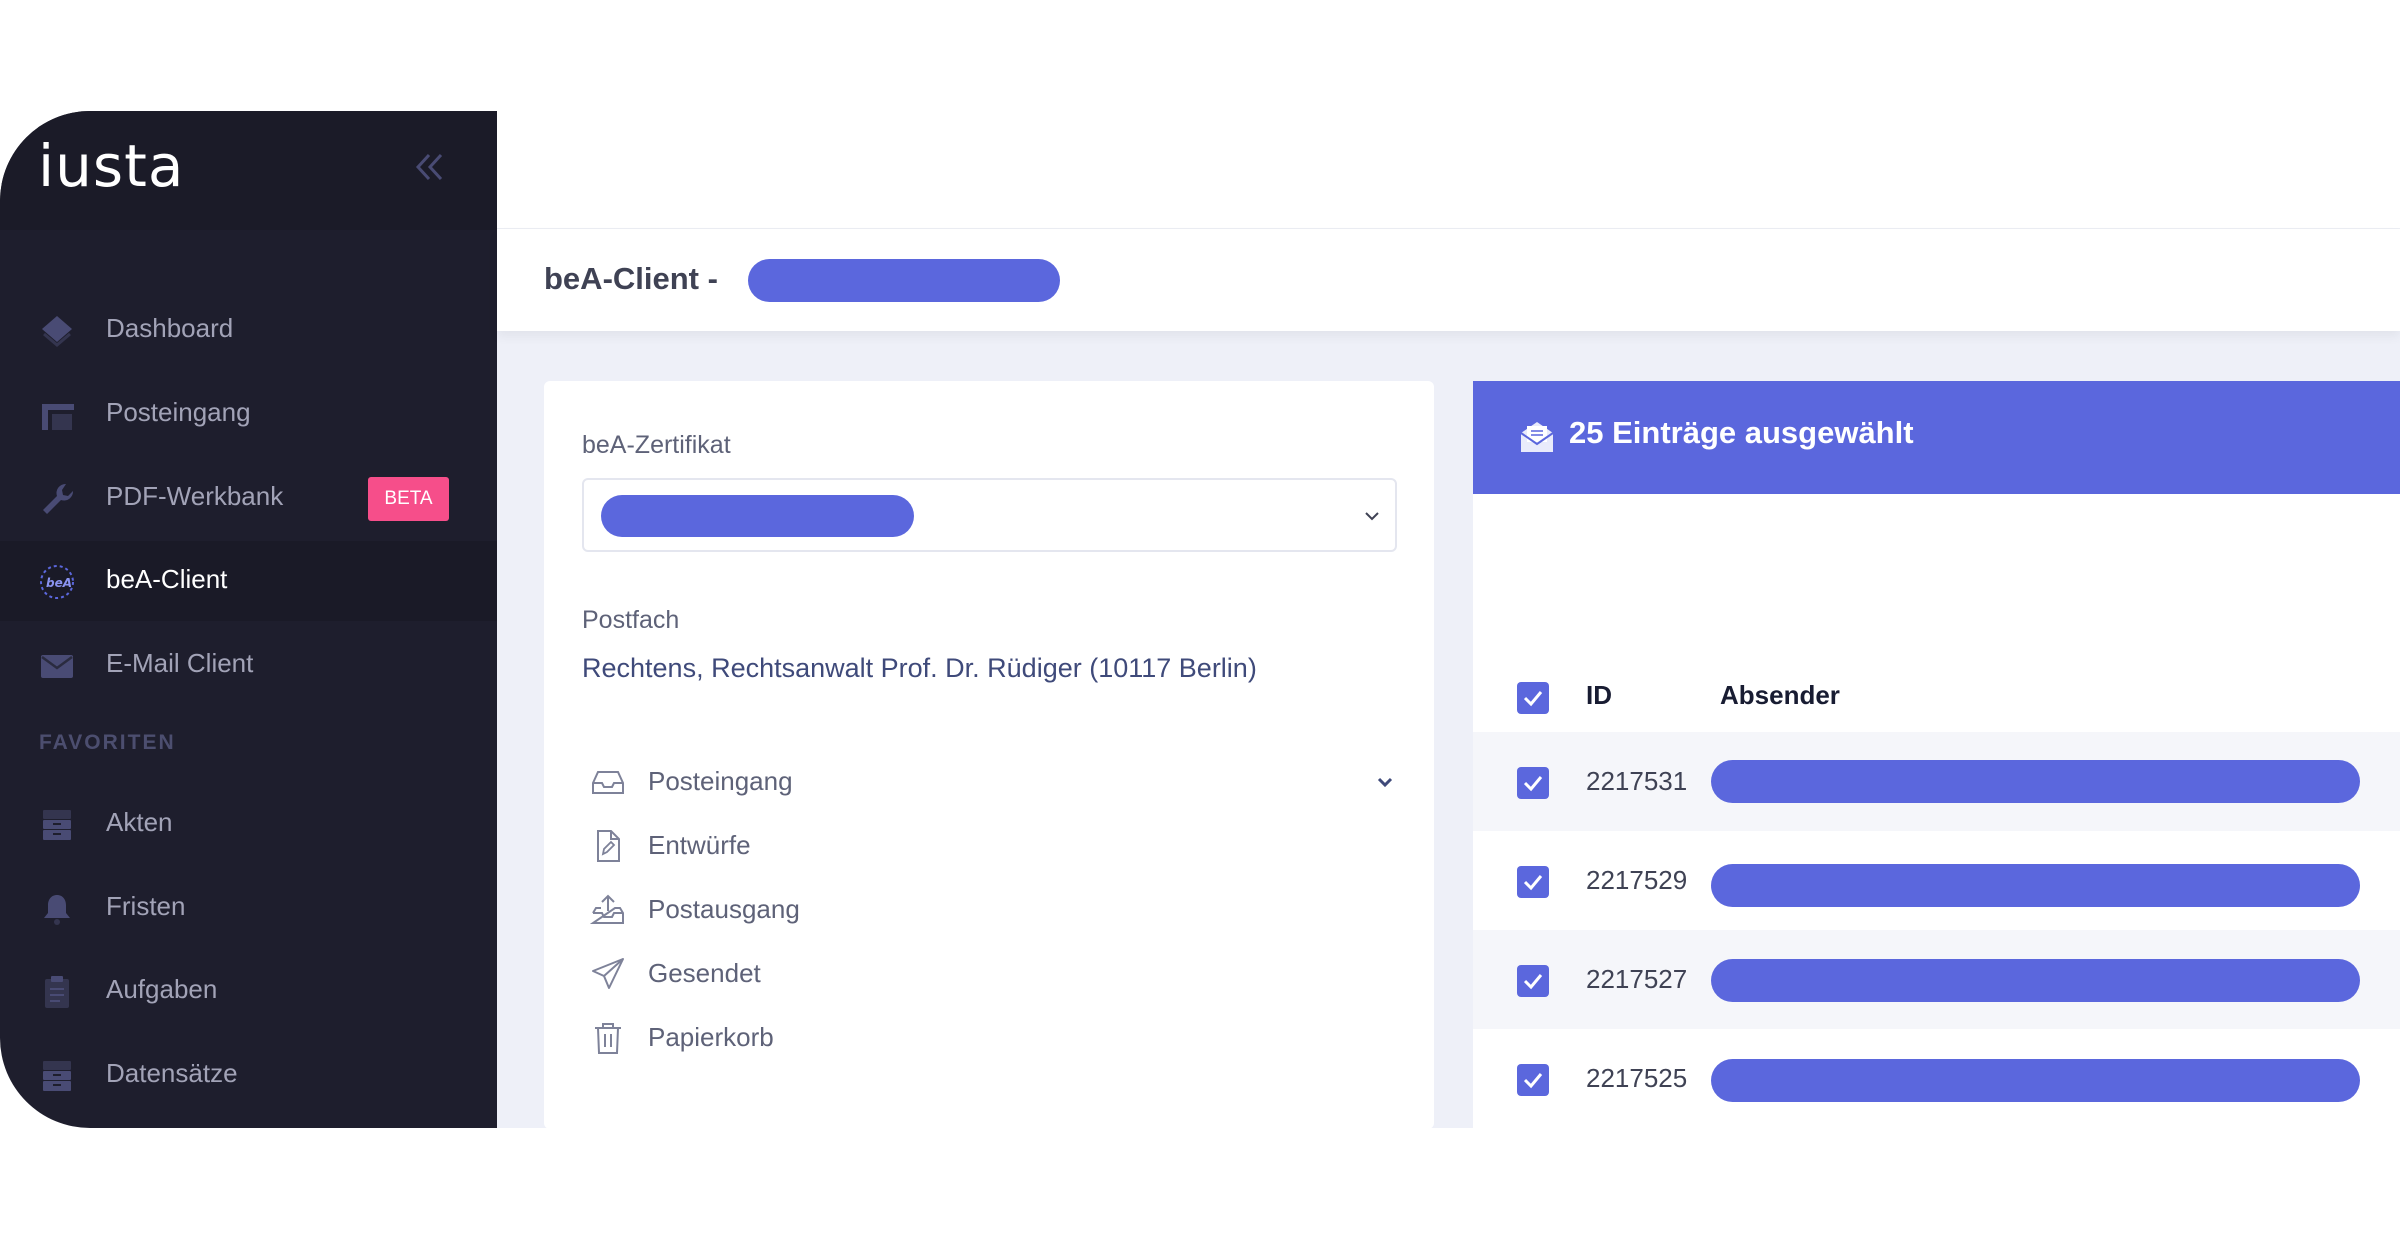  I want to click on sidebar-item-label: E-Mail Client, so click(180, 663).